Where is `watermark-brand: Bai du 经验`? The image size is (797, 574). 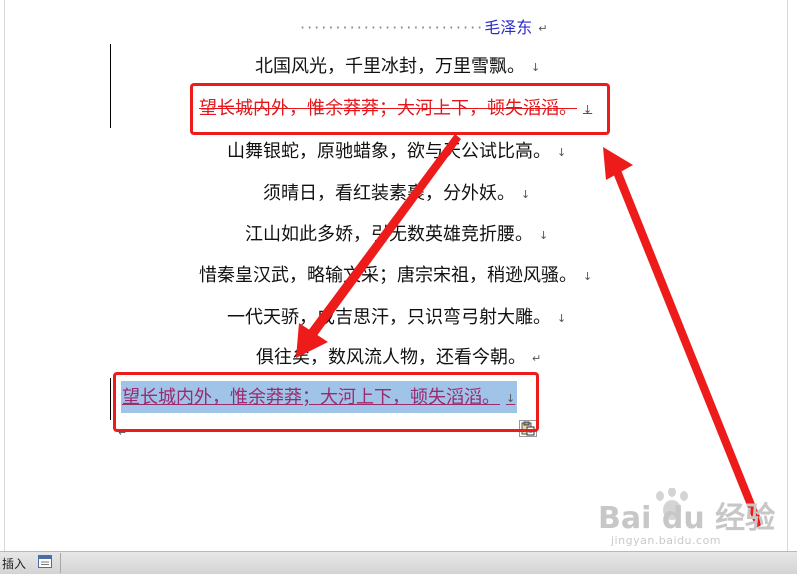
watermark-brand: Bai du 经验 is located at coordinates (687, 518).